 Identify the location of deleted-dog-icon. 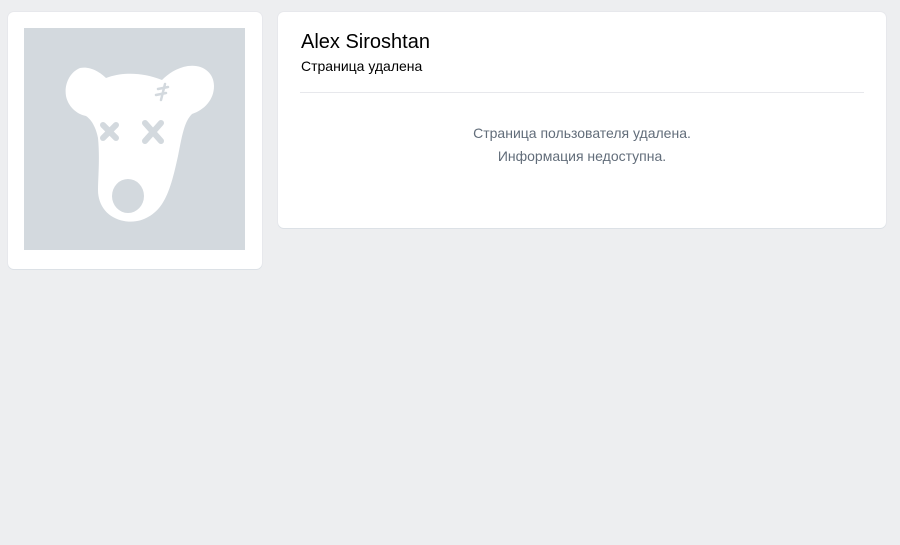
(134, 139).